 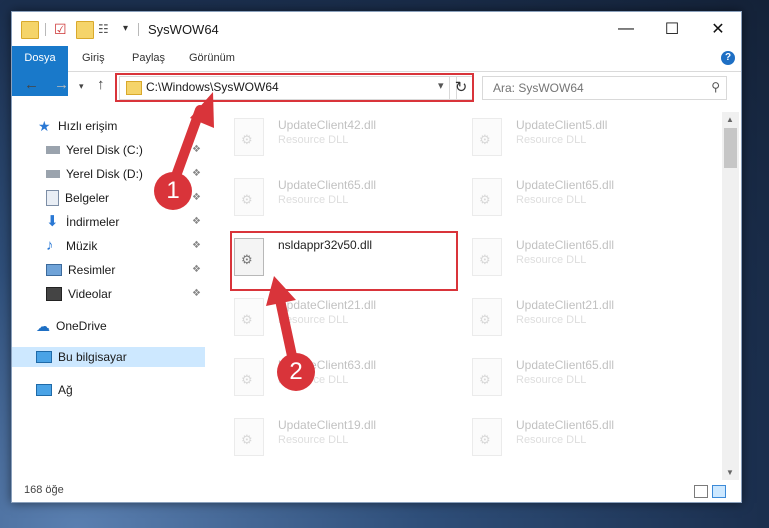 I want to click on step-1-badge: 1, so click(x=173, y=191).